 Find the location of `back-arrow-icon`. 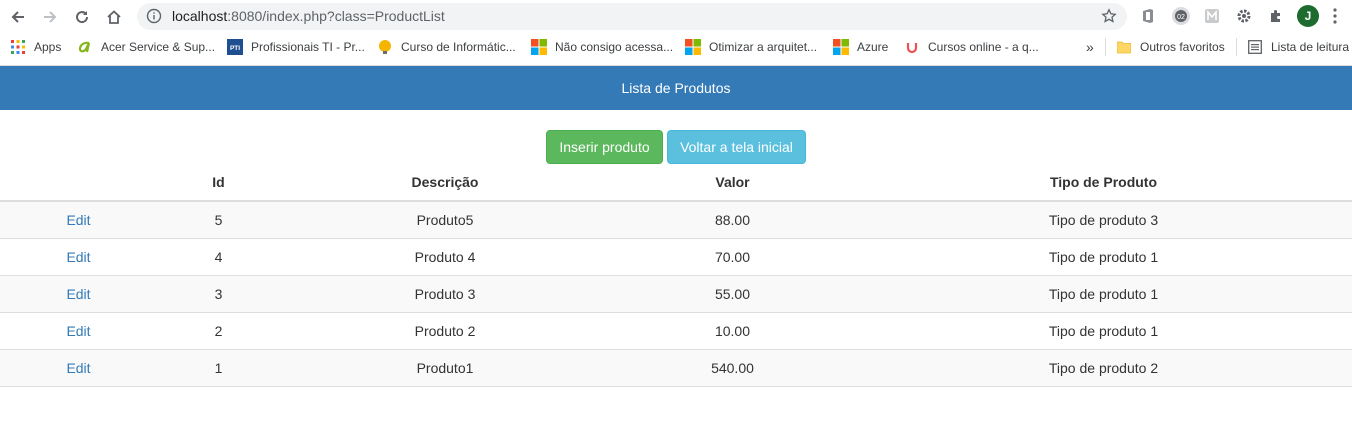

back-arrow-icon is located at coordinates (18, 17).